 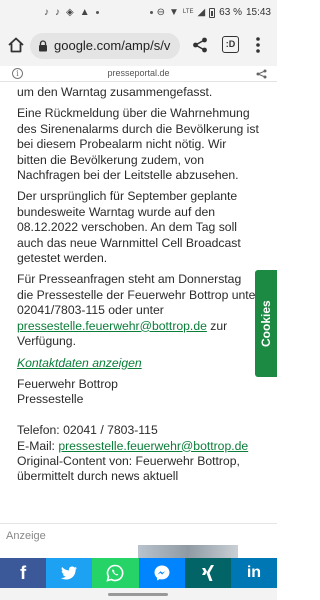 I want to click on facebook-share-button: f, so click(x=23, y=573).